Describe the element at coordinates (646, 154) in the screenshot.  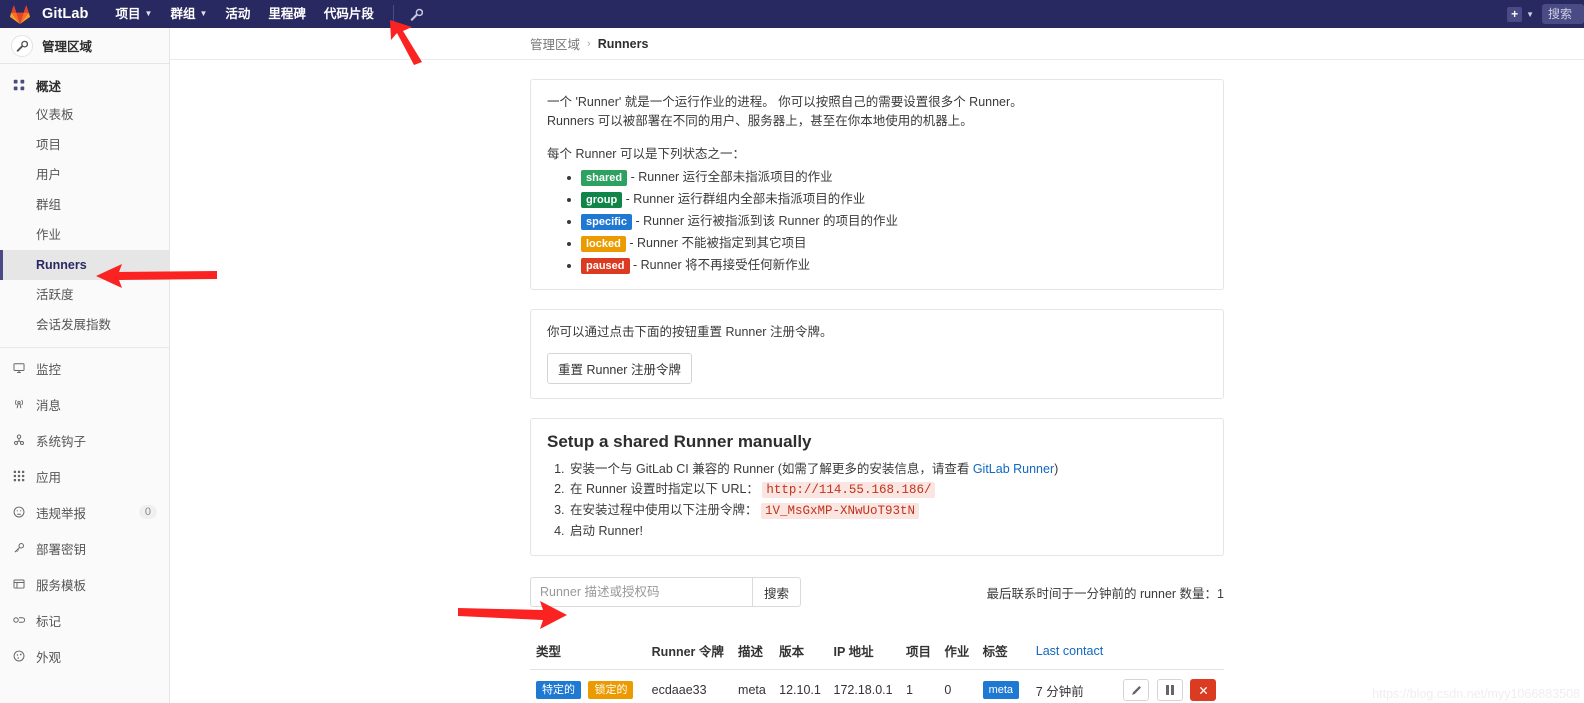
I see `runner-states-intro: 每个 Runner 可以是下列状态之一：` at that location.